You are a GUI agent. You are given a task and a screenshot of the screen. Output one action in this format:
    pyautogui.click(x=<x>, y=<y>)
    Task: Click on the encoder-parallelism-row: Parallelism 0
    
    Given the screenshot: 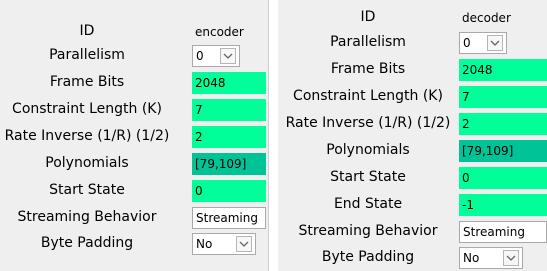 What is the action you would take?
    pyautogui.click(x=134, y=55)
    